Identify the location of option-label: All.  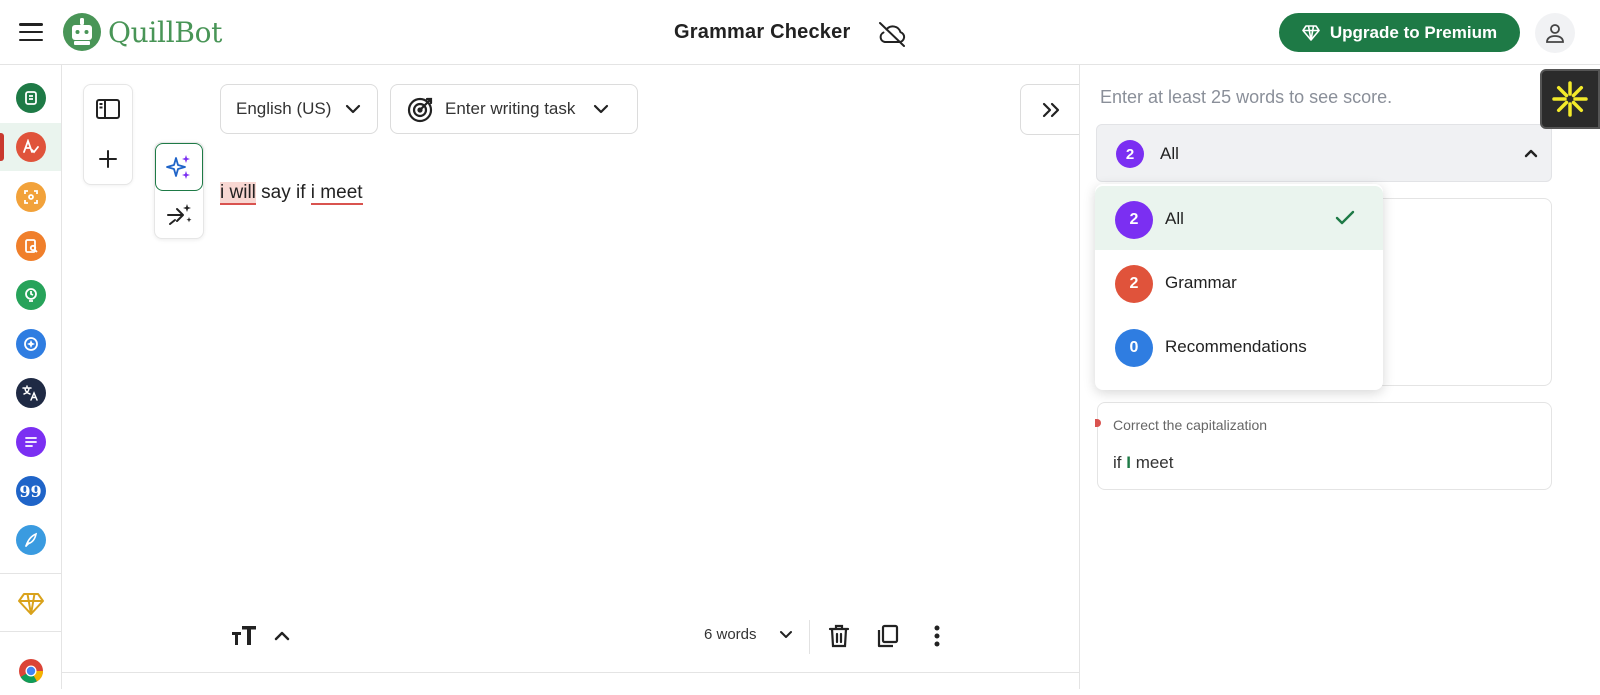
(1174, 218).